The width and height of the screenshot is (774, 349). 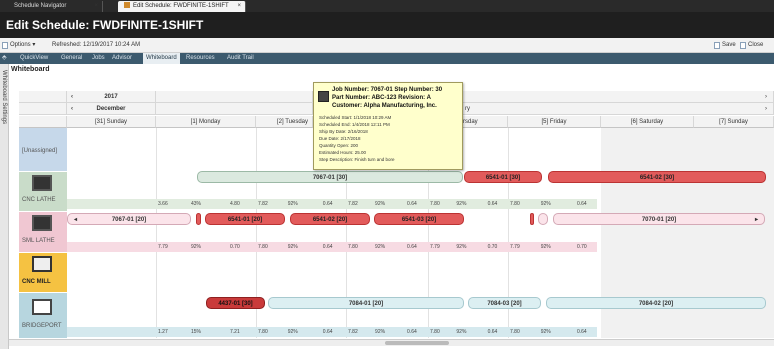 I want to click on resource-name: SML LATHE, so click(x=38, y=241).